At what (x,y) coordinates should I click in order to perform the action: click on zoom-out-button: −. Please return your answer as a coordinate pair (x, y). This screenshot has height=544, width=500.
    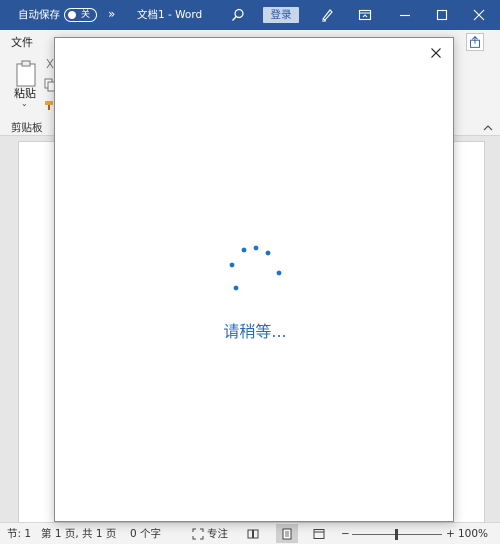
    Looking at the image, I should click on (345, 534).